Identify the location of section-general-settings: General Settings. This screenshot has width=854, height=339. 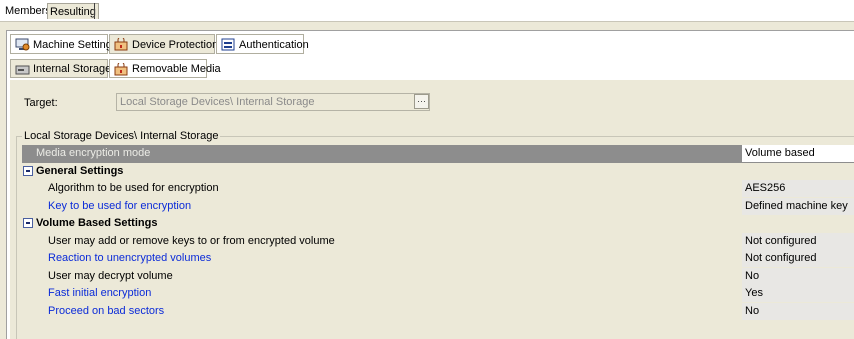
(438, 172).